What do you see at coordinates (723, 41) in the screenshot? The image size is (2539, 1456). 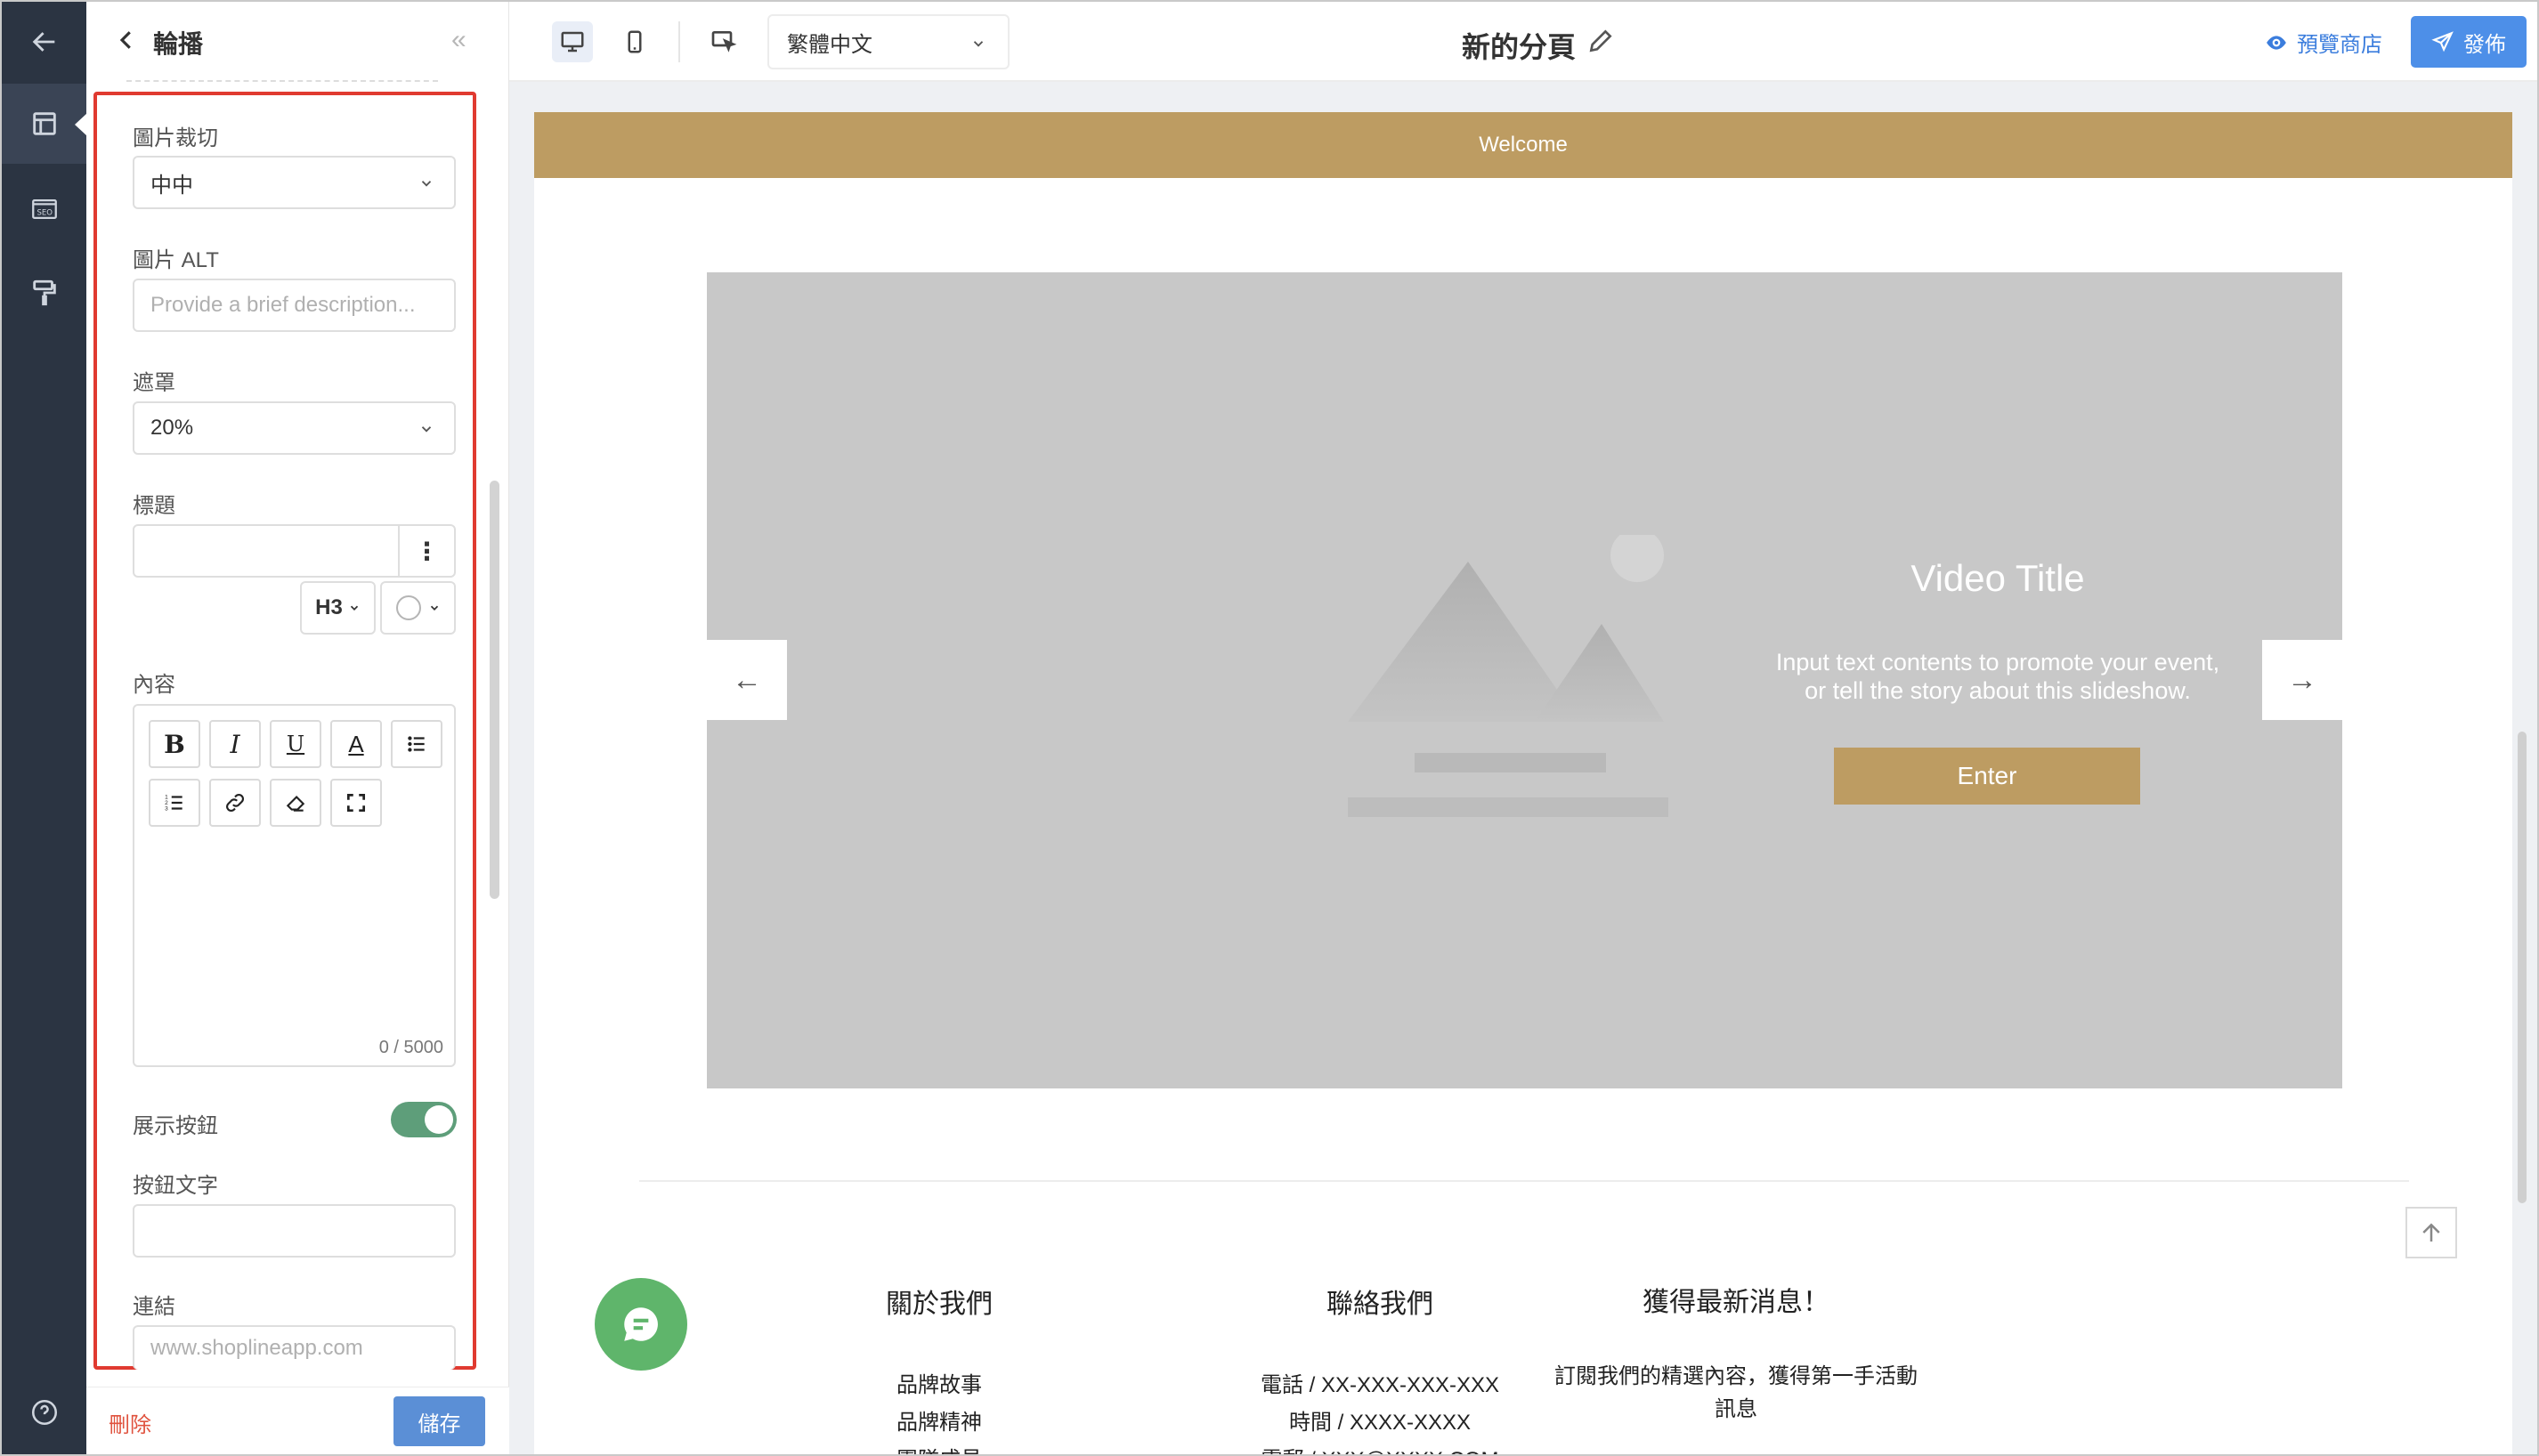 I see `select-element-icon` at bounding box center [723, 41].